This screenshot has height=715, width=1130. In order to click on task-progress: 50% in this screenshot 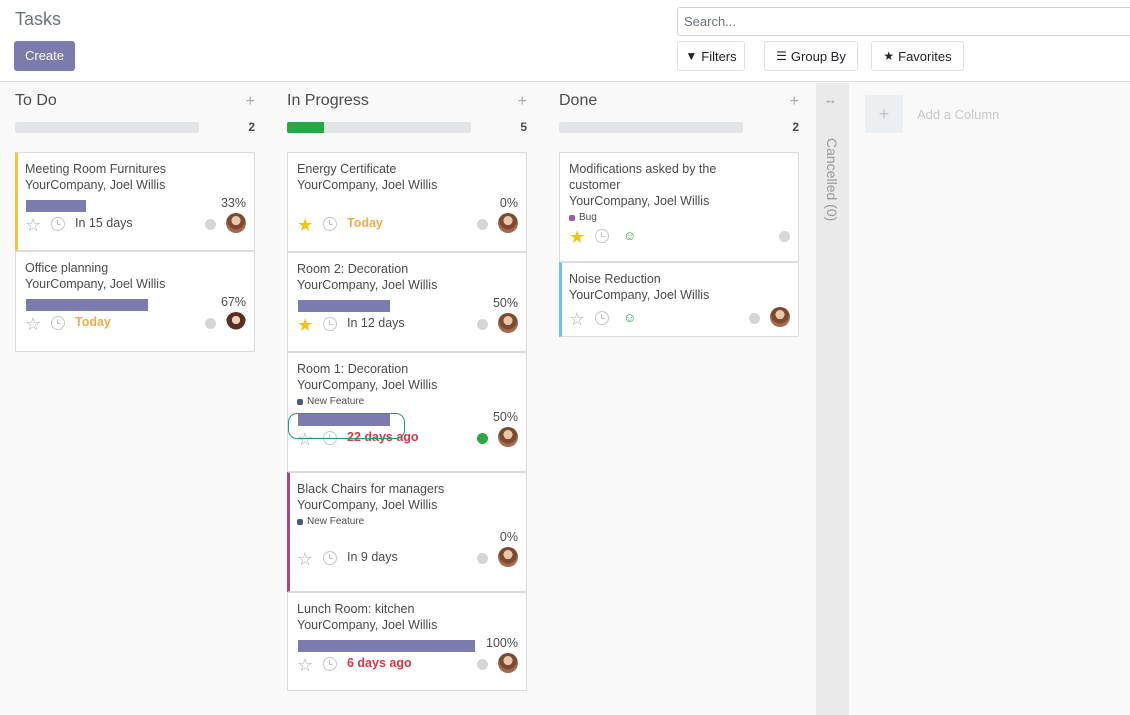, I will do `click(407, 304)`.